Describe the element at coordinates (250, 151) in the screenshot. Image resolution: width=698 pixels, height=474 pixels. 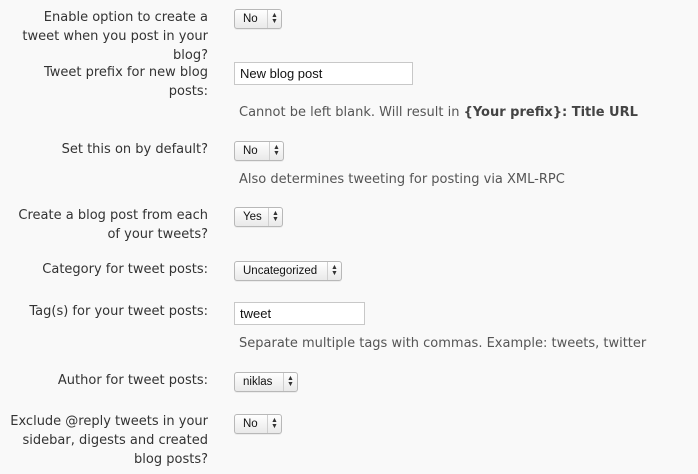
I see `default-on-value: No` at that location.